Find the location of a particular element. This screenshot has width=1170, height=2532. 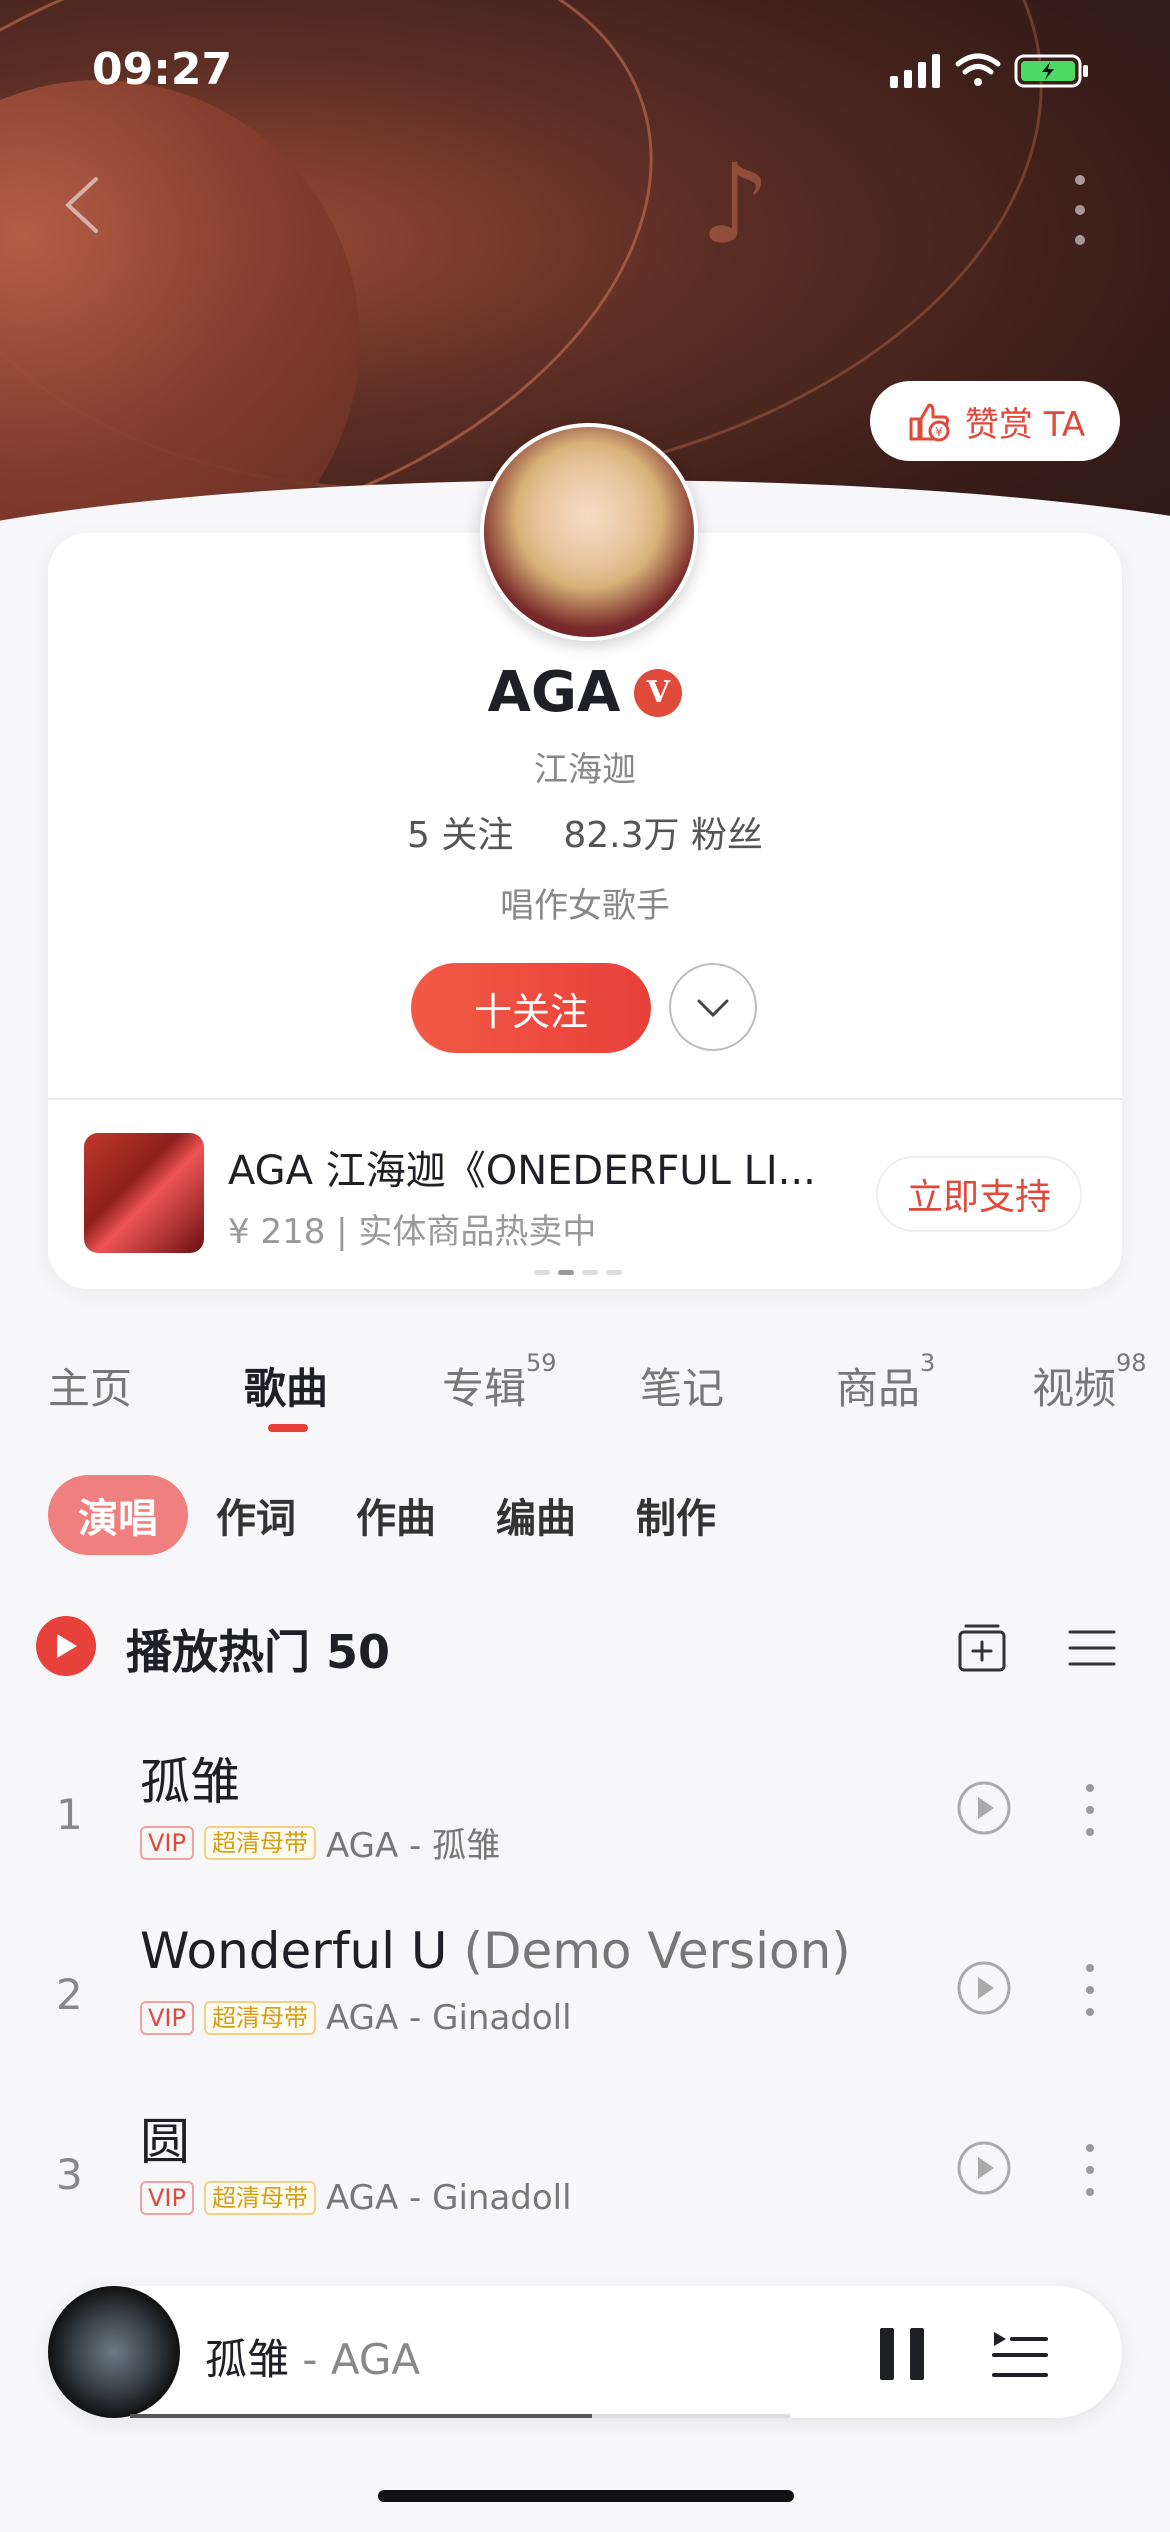

follow-button: 十关注 is located at coordinates (531, 1008).